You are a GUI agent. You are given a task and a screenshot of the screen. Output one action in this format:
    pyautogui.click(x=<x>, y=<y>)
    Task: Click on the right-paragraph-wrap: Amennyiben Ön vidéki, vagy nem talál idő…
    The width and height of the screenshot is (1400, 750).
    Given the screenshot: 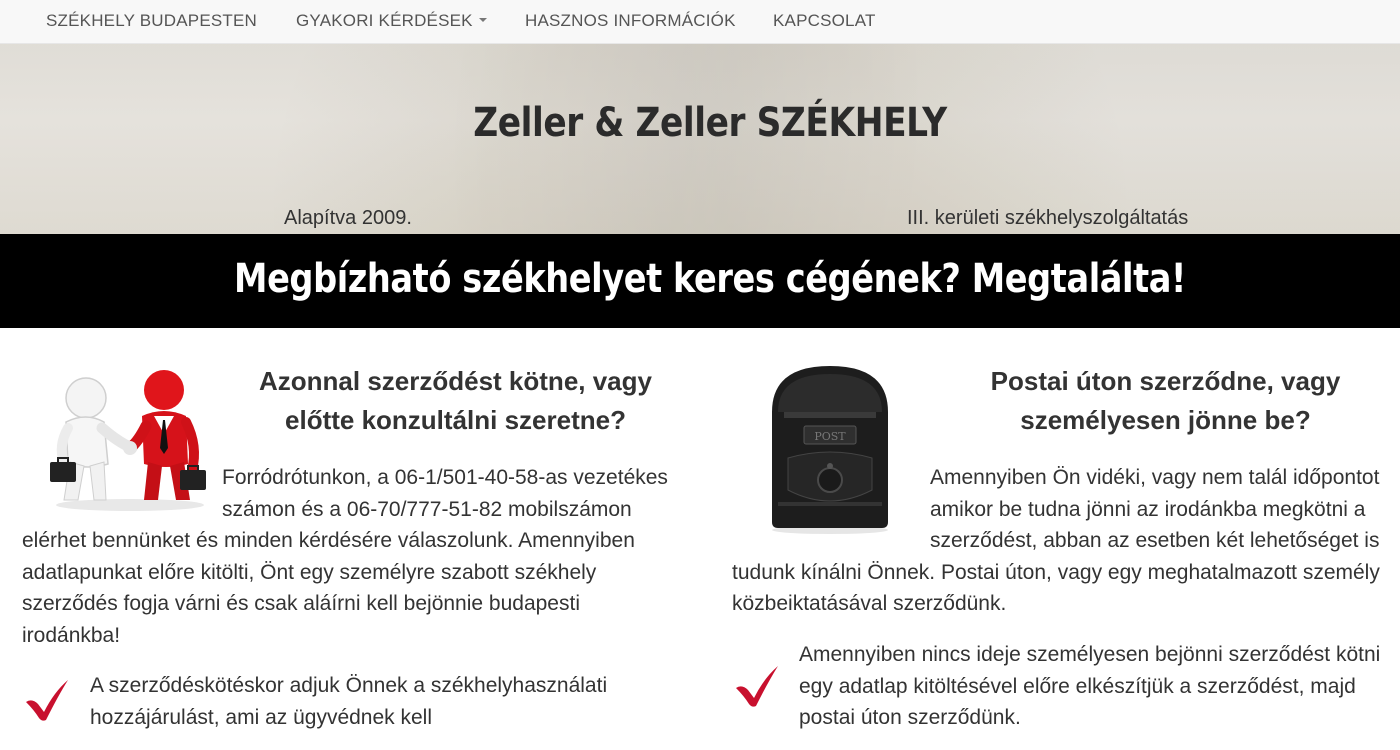 What is the action you would take?
    pyautogui.click(x=1062, y=541)
    